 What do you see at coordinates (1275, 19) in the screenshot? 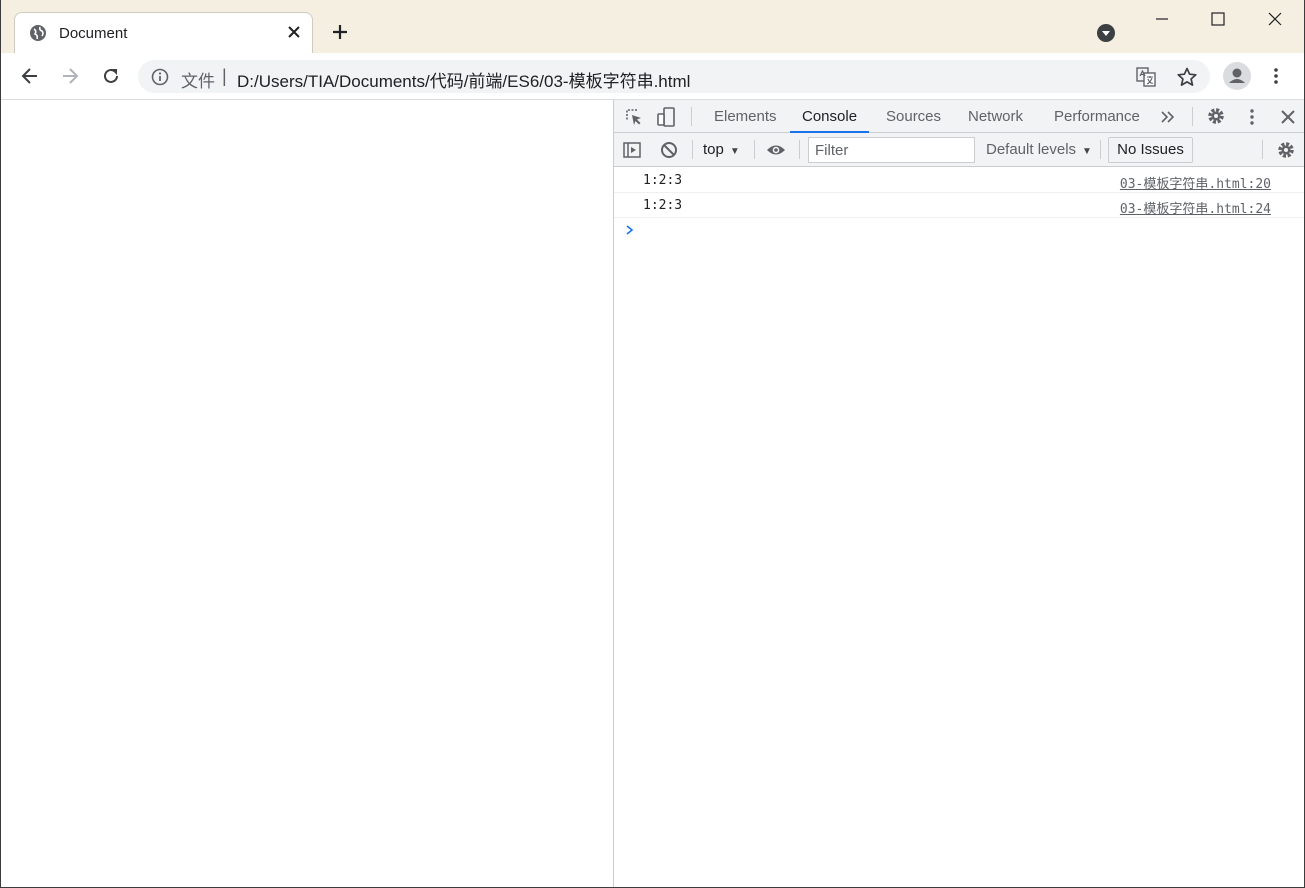
I see `window-close-icon` at bounding box center [1275, 19].